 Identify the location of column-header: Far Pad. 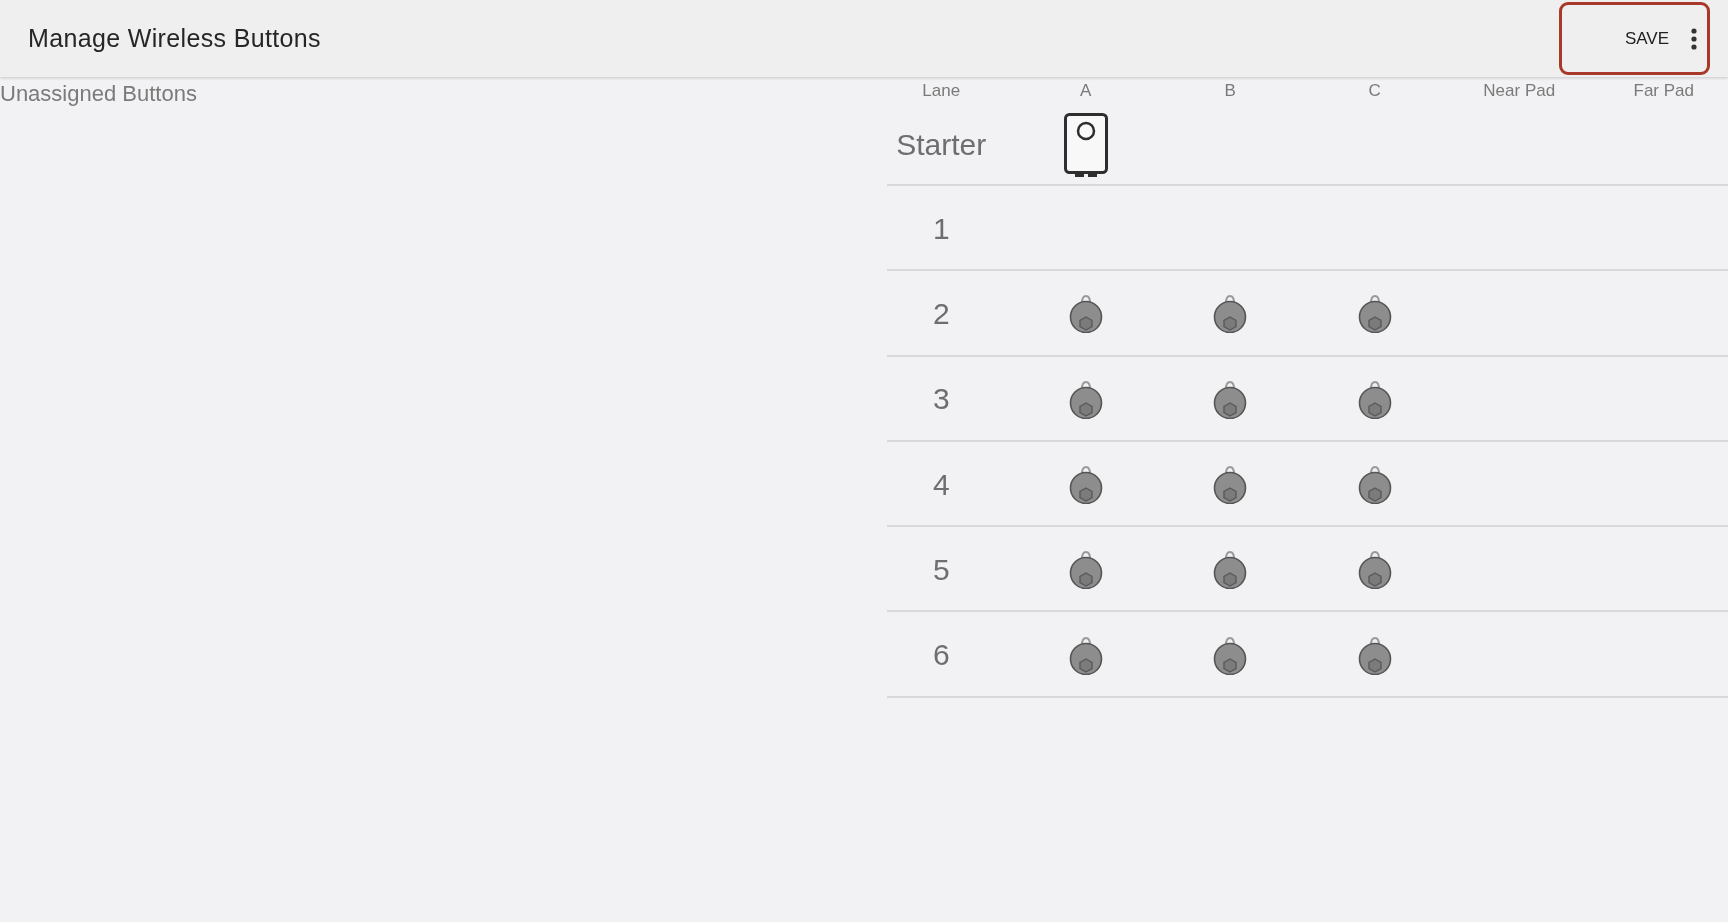
(1663, 90).